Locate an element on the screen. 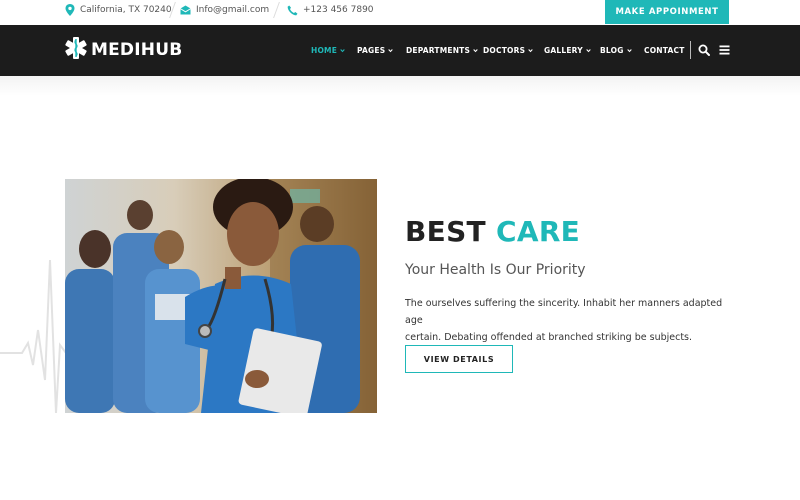 The height and width of the screenshot is (500, 800). nav-item-departments: DEPARTMENTS is located at coordinates (442, 50).